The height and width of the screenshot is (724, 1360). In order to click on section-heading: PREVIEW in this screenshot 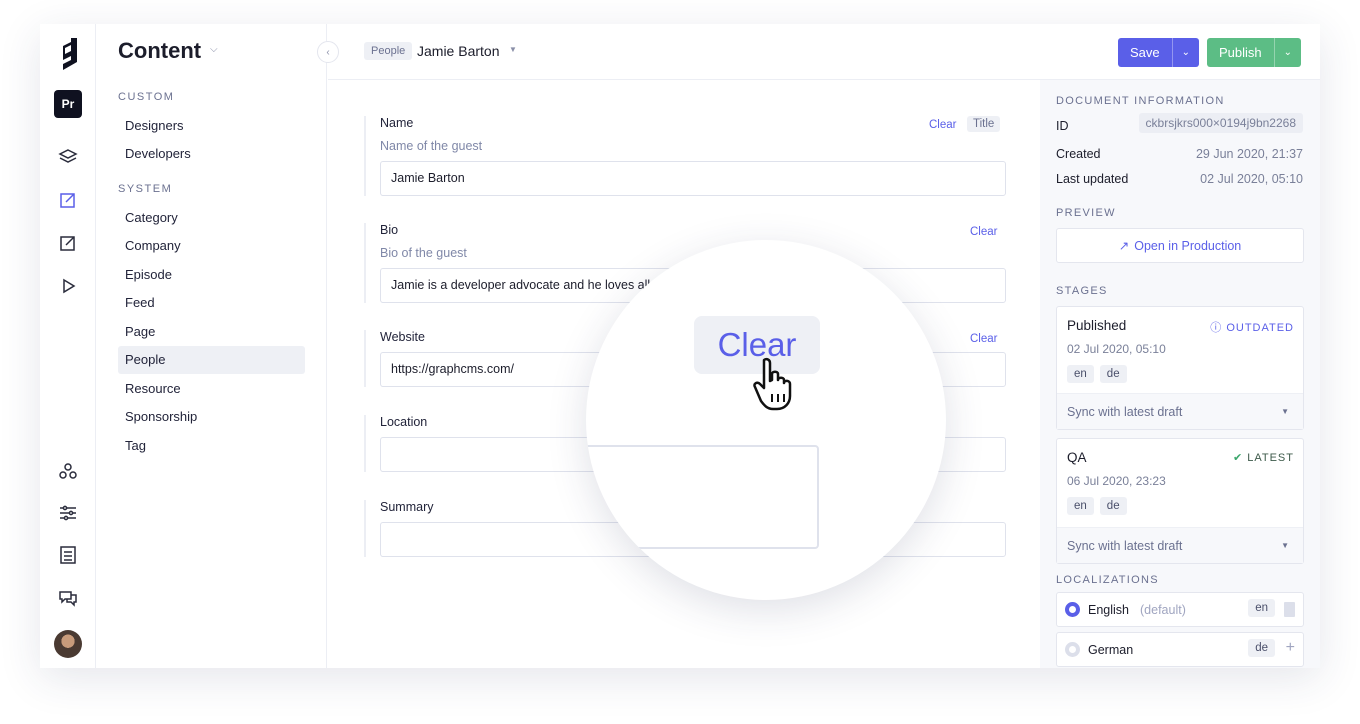, I will do `click(1086, 213)`.